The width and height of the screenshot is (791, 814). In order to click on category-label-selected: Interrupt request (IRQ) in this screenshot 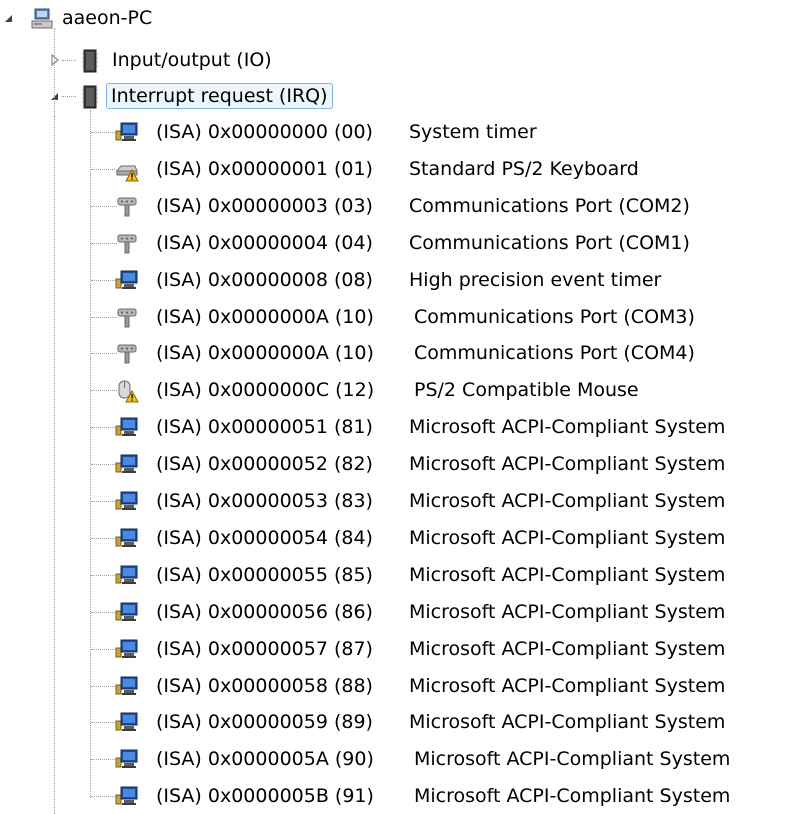, I will do `click(219, 96)`.